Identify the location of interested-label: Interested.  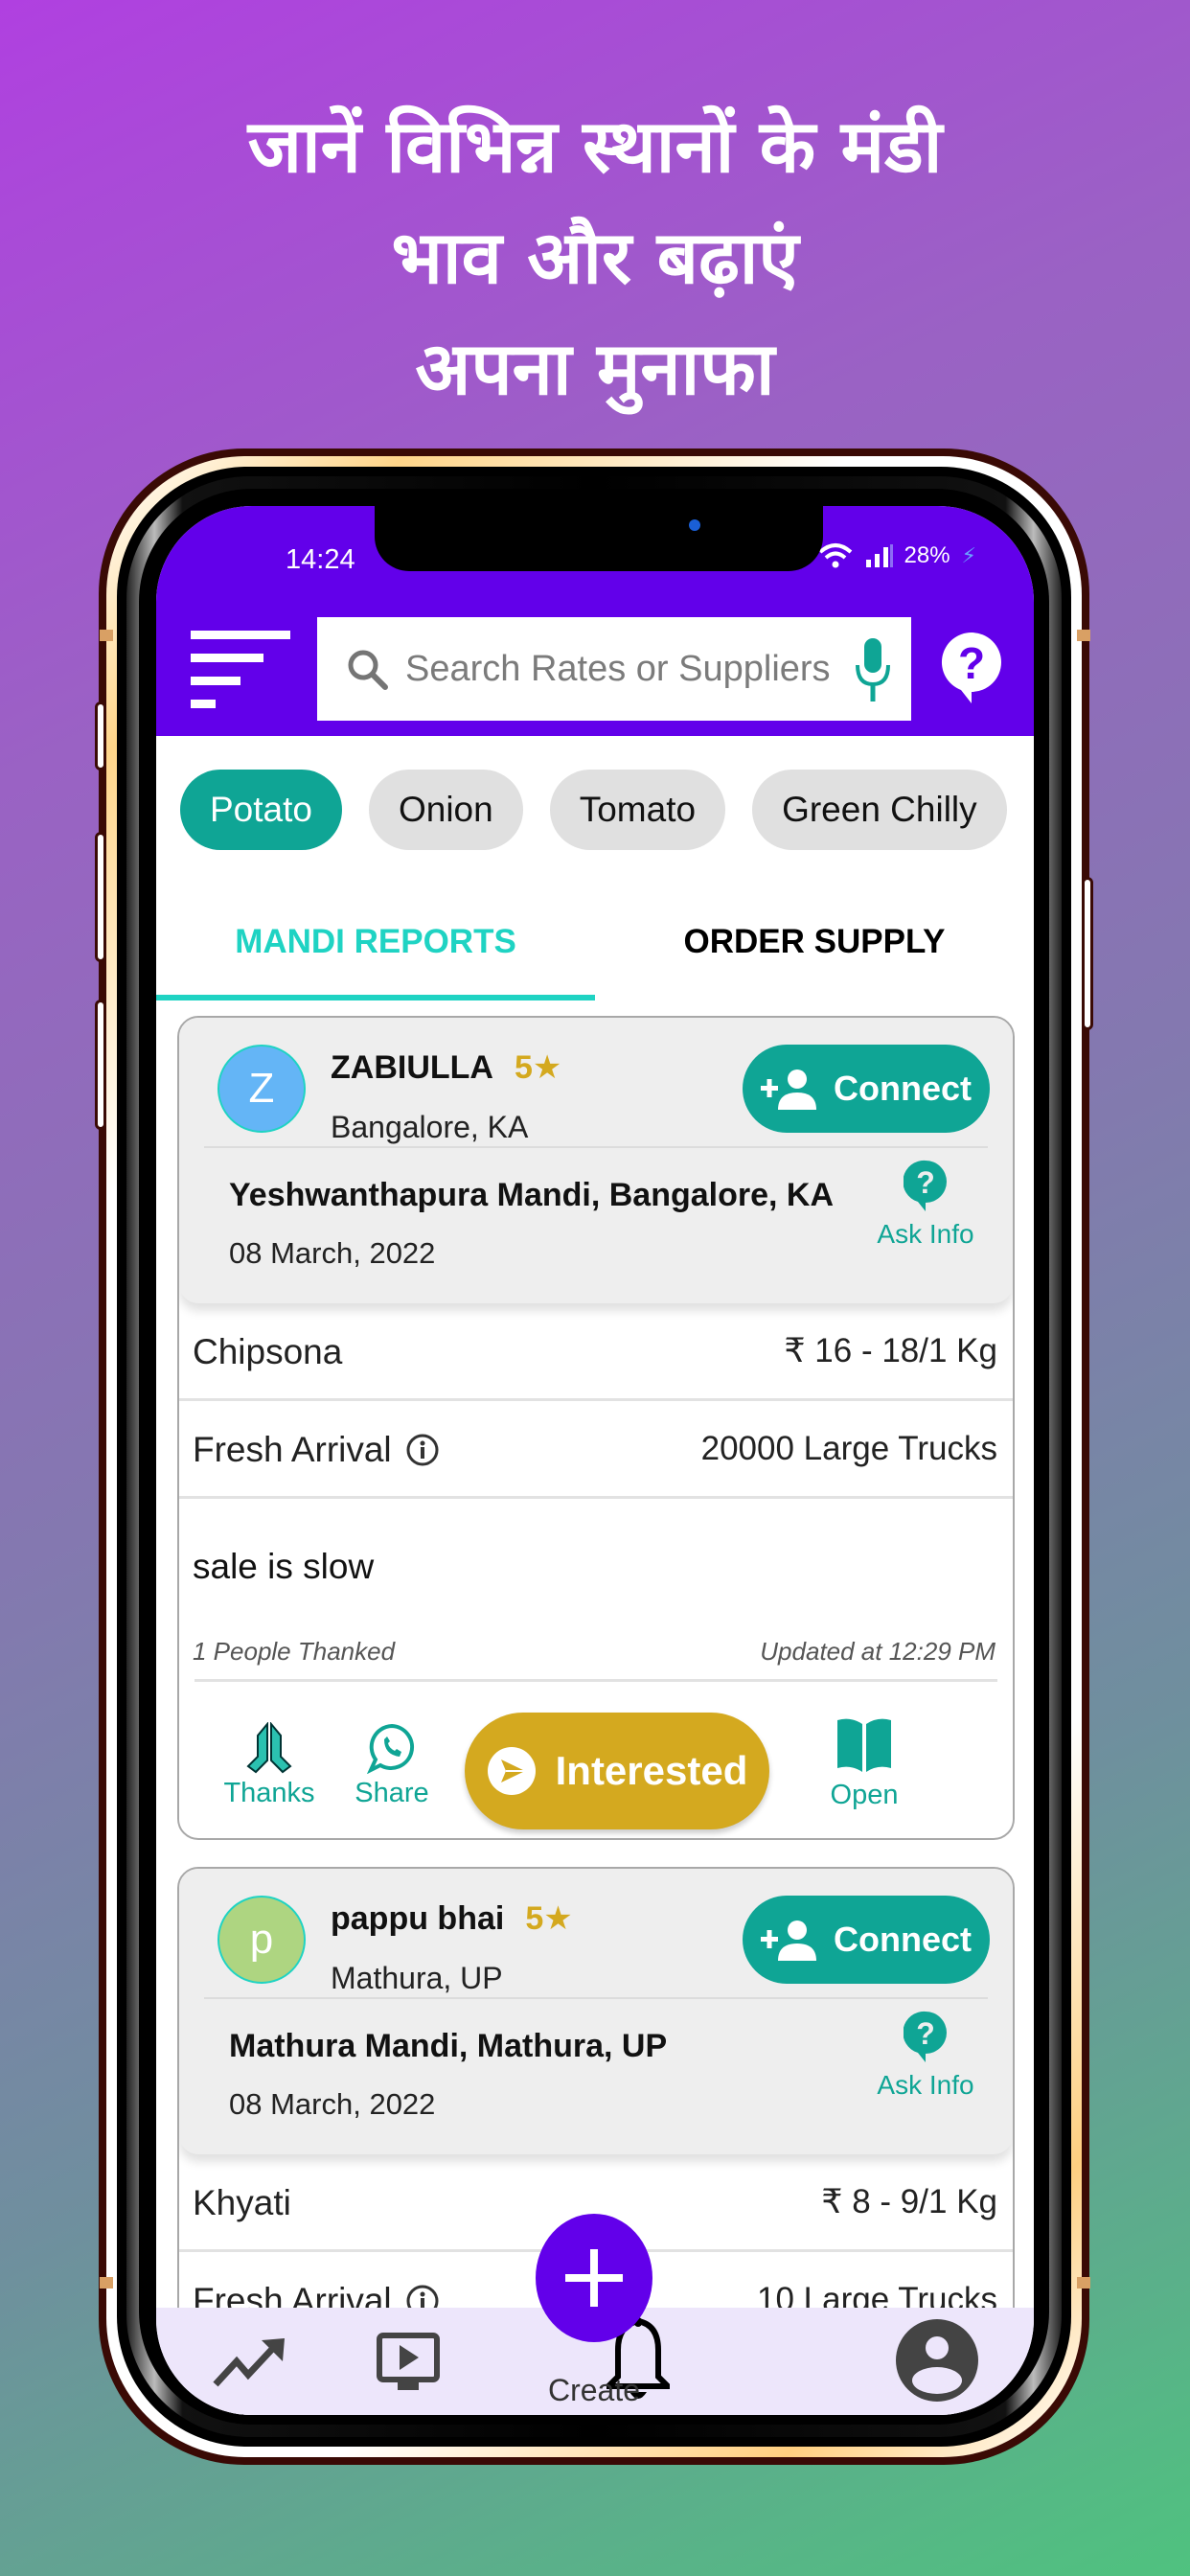
(652, 1770).